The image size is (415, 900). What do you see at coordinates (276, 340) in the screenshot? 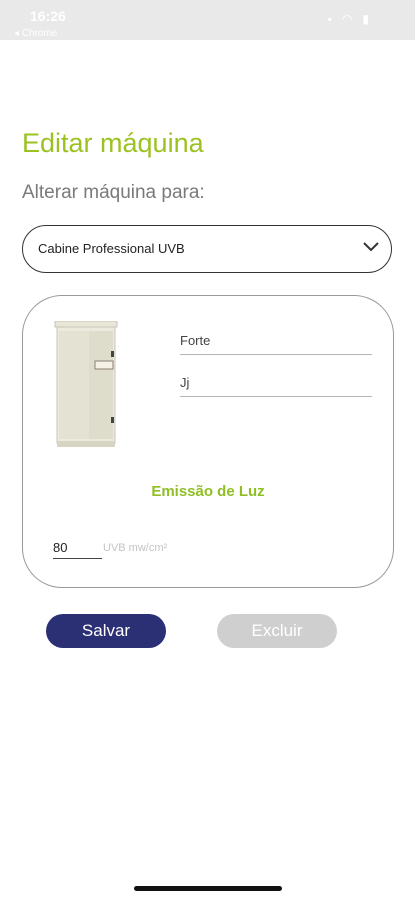
I see `name-field: Forte` at bounding box center [276, 340].